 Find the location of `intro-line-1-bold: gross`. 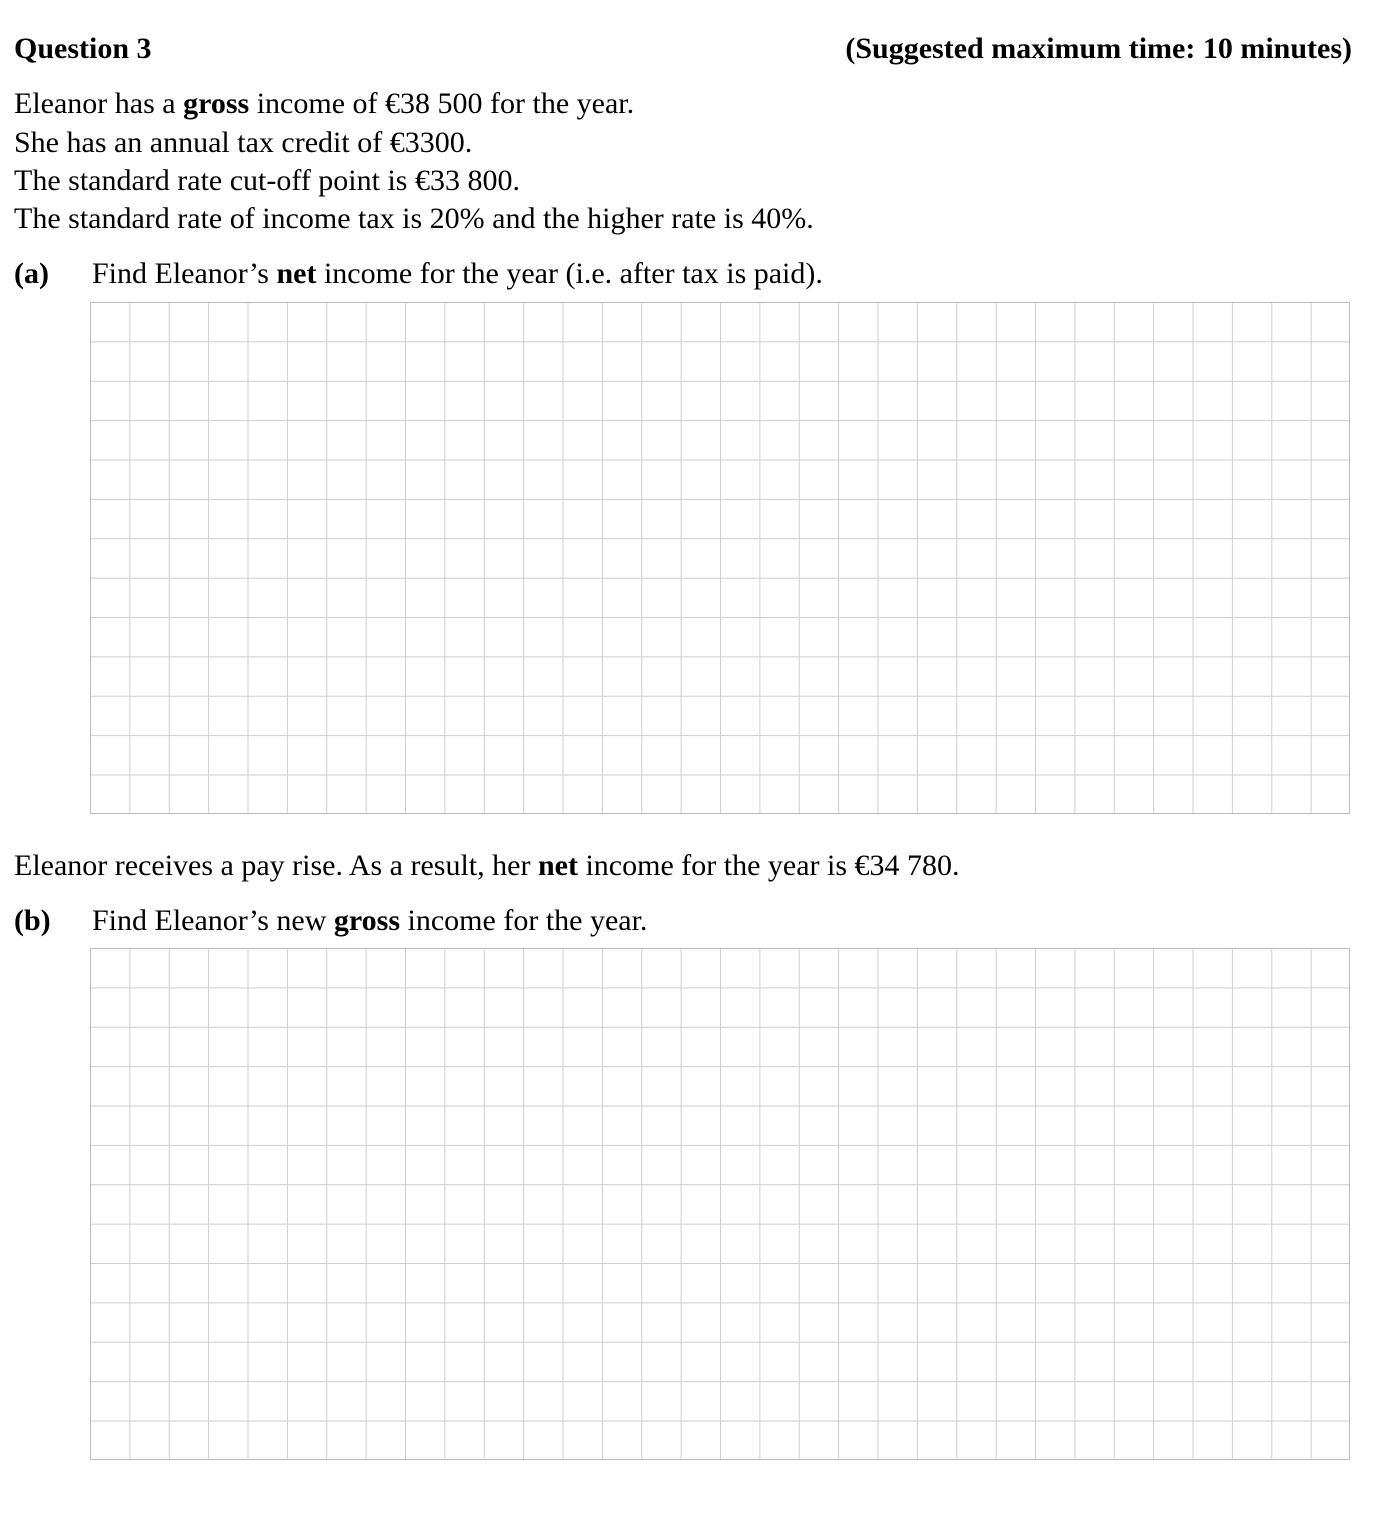

intro-line-1-bold: gross is located at coordinates (216, 103).